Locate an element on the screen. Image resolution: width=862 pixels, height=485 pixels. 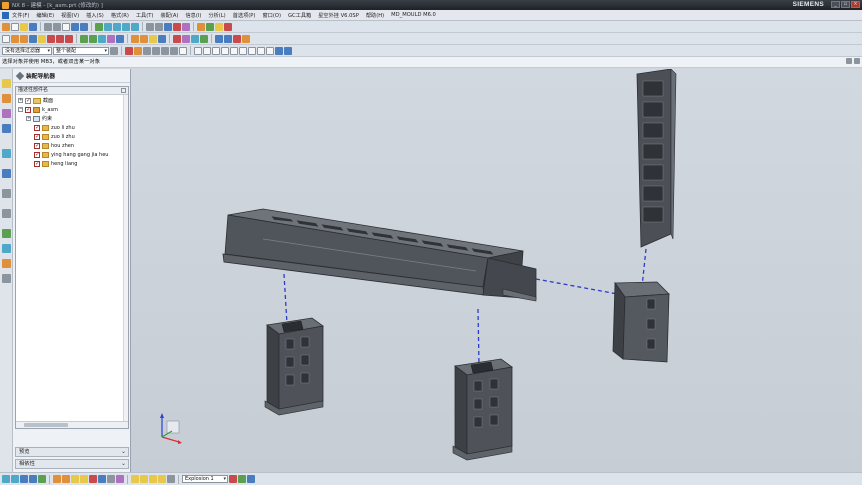
pattern-icon is located at coordinates (111, 38).